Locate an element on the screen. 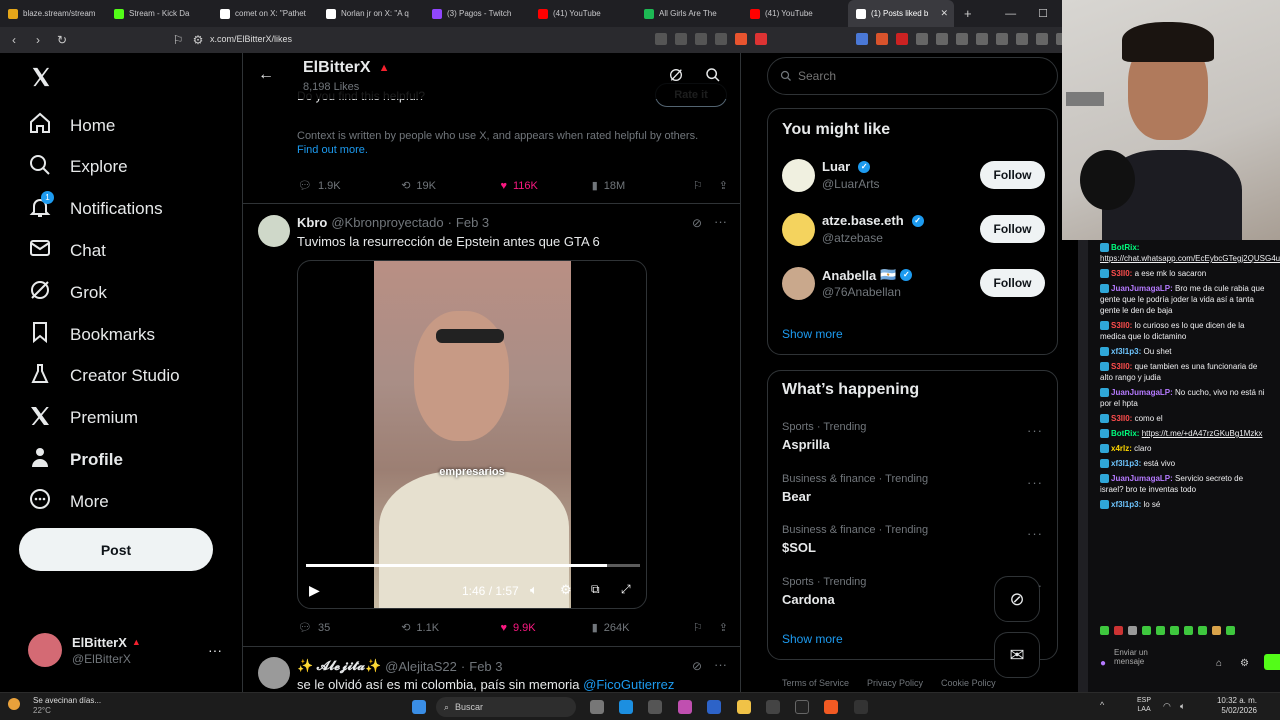  tweet-author-handle: @AlejitaS22 is located at coordinates (421, 666).